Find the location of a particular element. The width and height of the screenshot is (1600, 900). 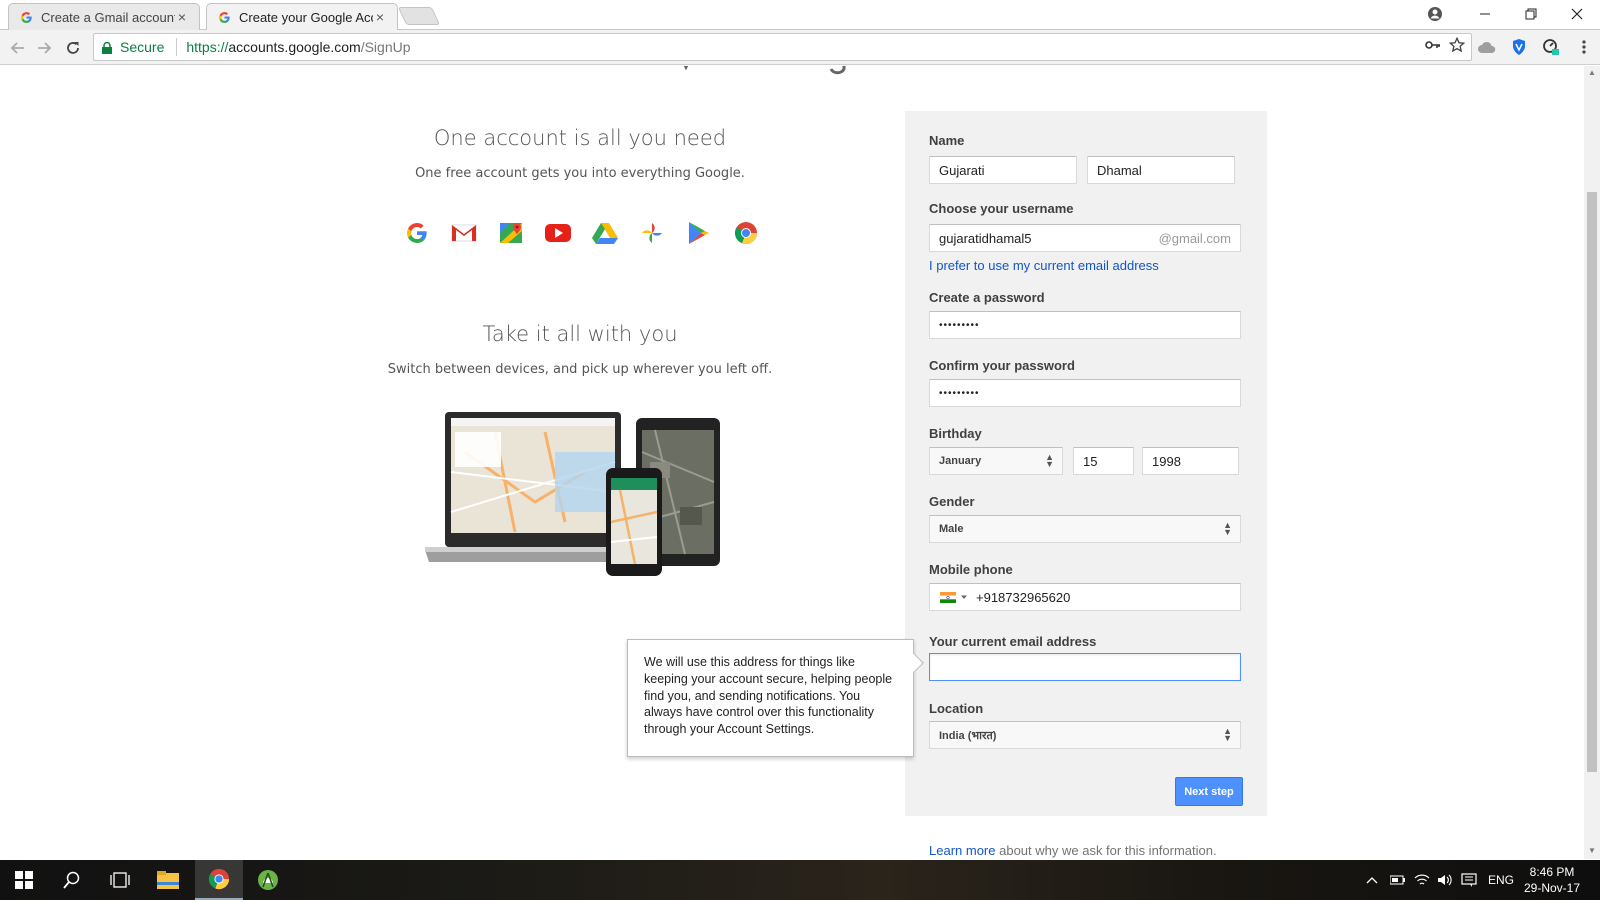

url-path: /SignUp is located at coordinates (385, 47).